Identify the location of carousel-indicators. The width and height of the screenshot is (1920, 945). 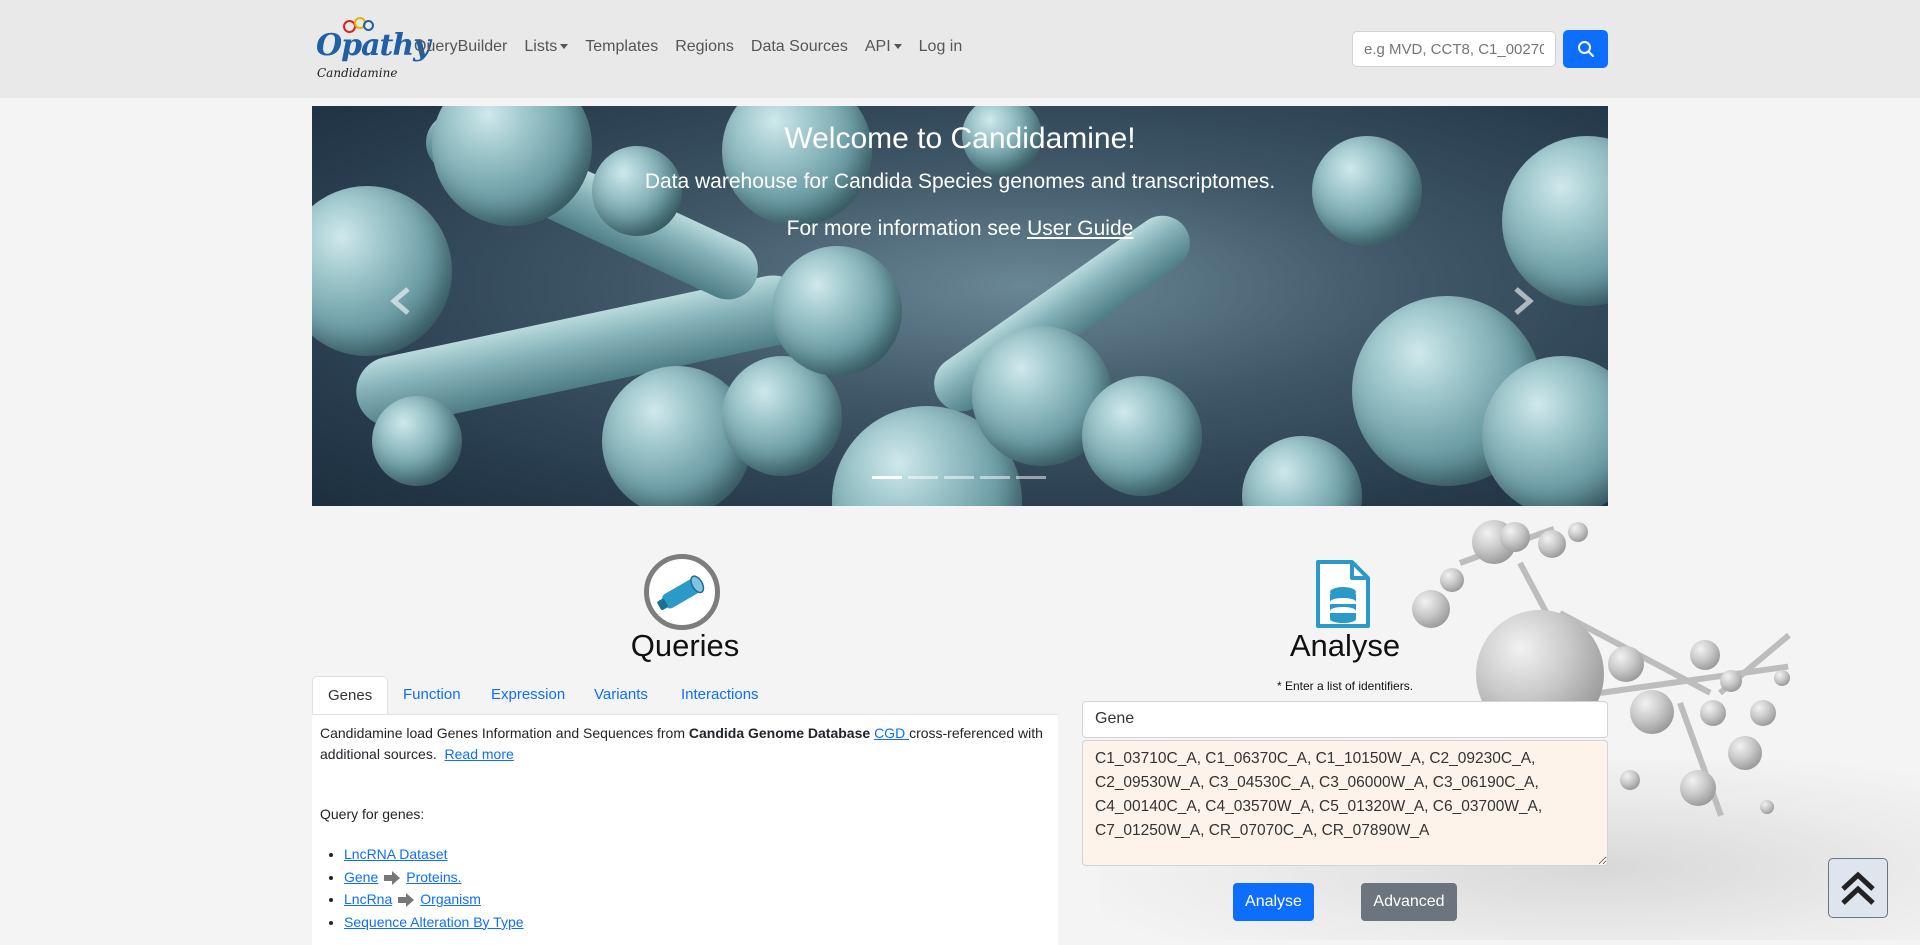
(959, 477).